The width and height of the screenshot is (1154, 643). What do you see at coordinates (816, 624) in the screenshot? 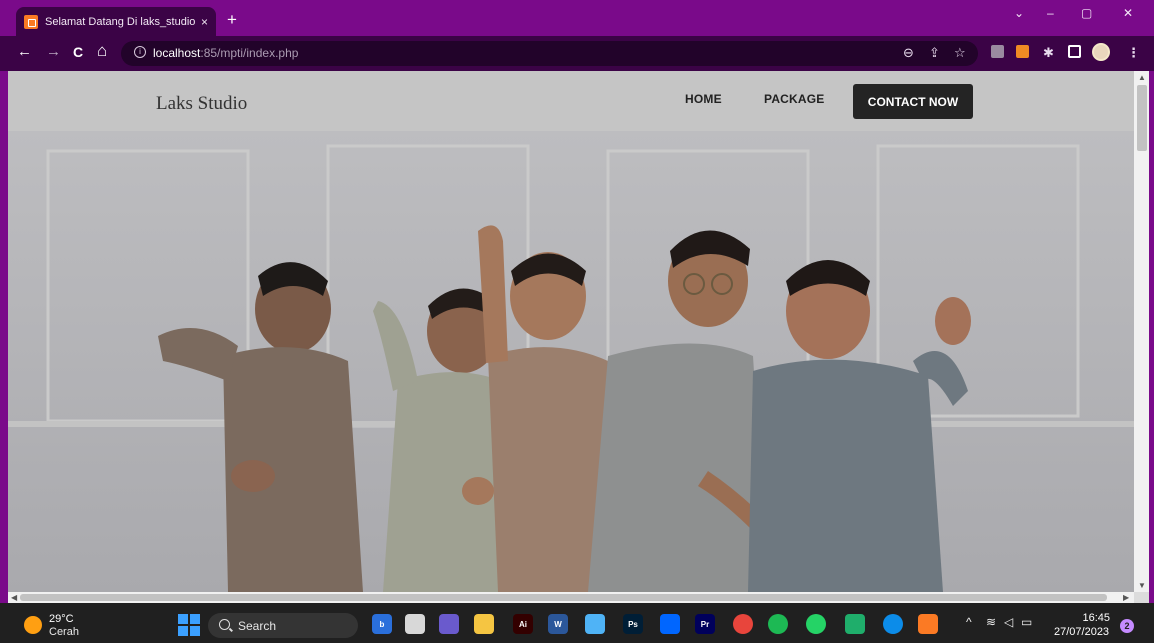
I see `whatsapp-icon` at bounding box center [816, 624].